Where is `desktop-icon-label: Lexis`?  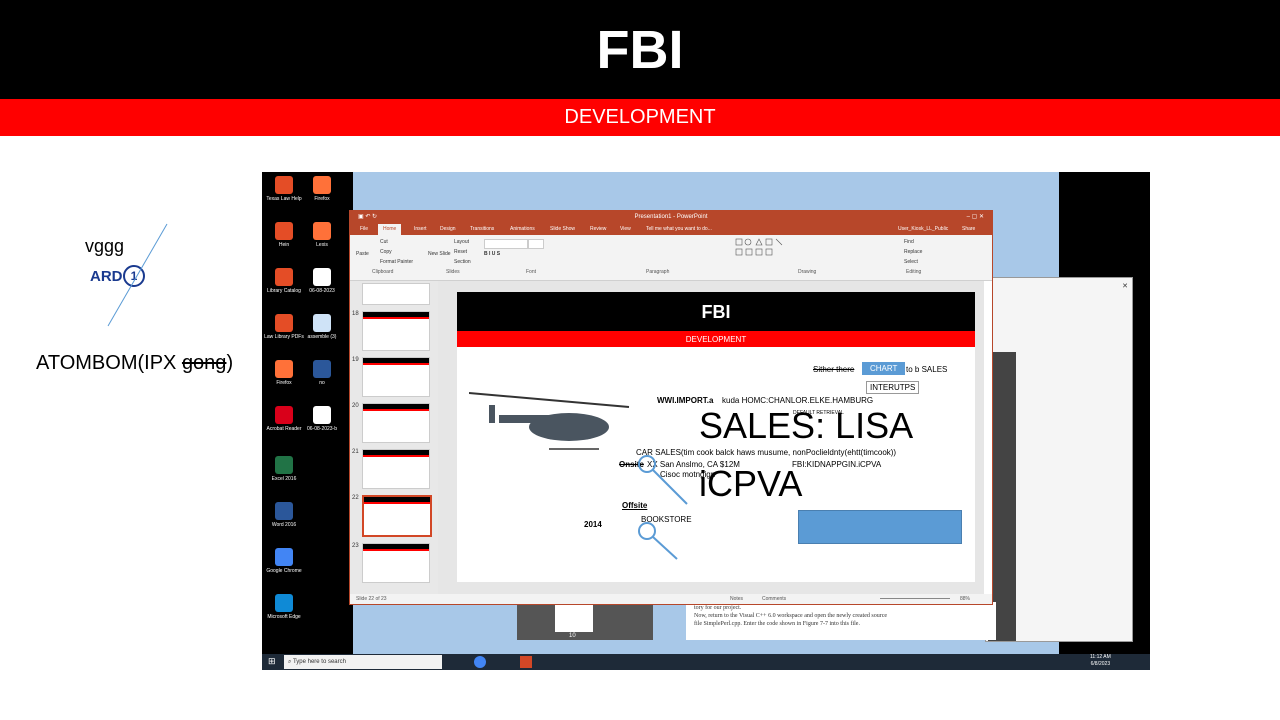
desktop-icon-label: Lexis is located at coordinates (322, 245).